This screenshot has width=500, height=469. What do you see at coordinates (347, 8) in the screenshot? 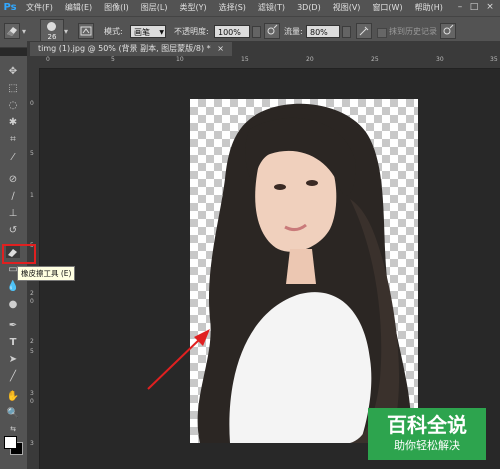
I see `menu-view: 视图(V)` at bounding box center [347, 8].